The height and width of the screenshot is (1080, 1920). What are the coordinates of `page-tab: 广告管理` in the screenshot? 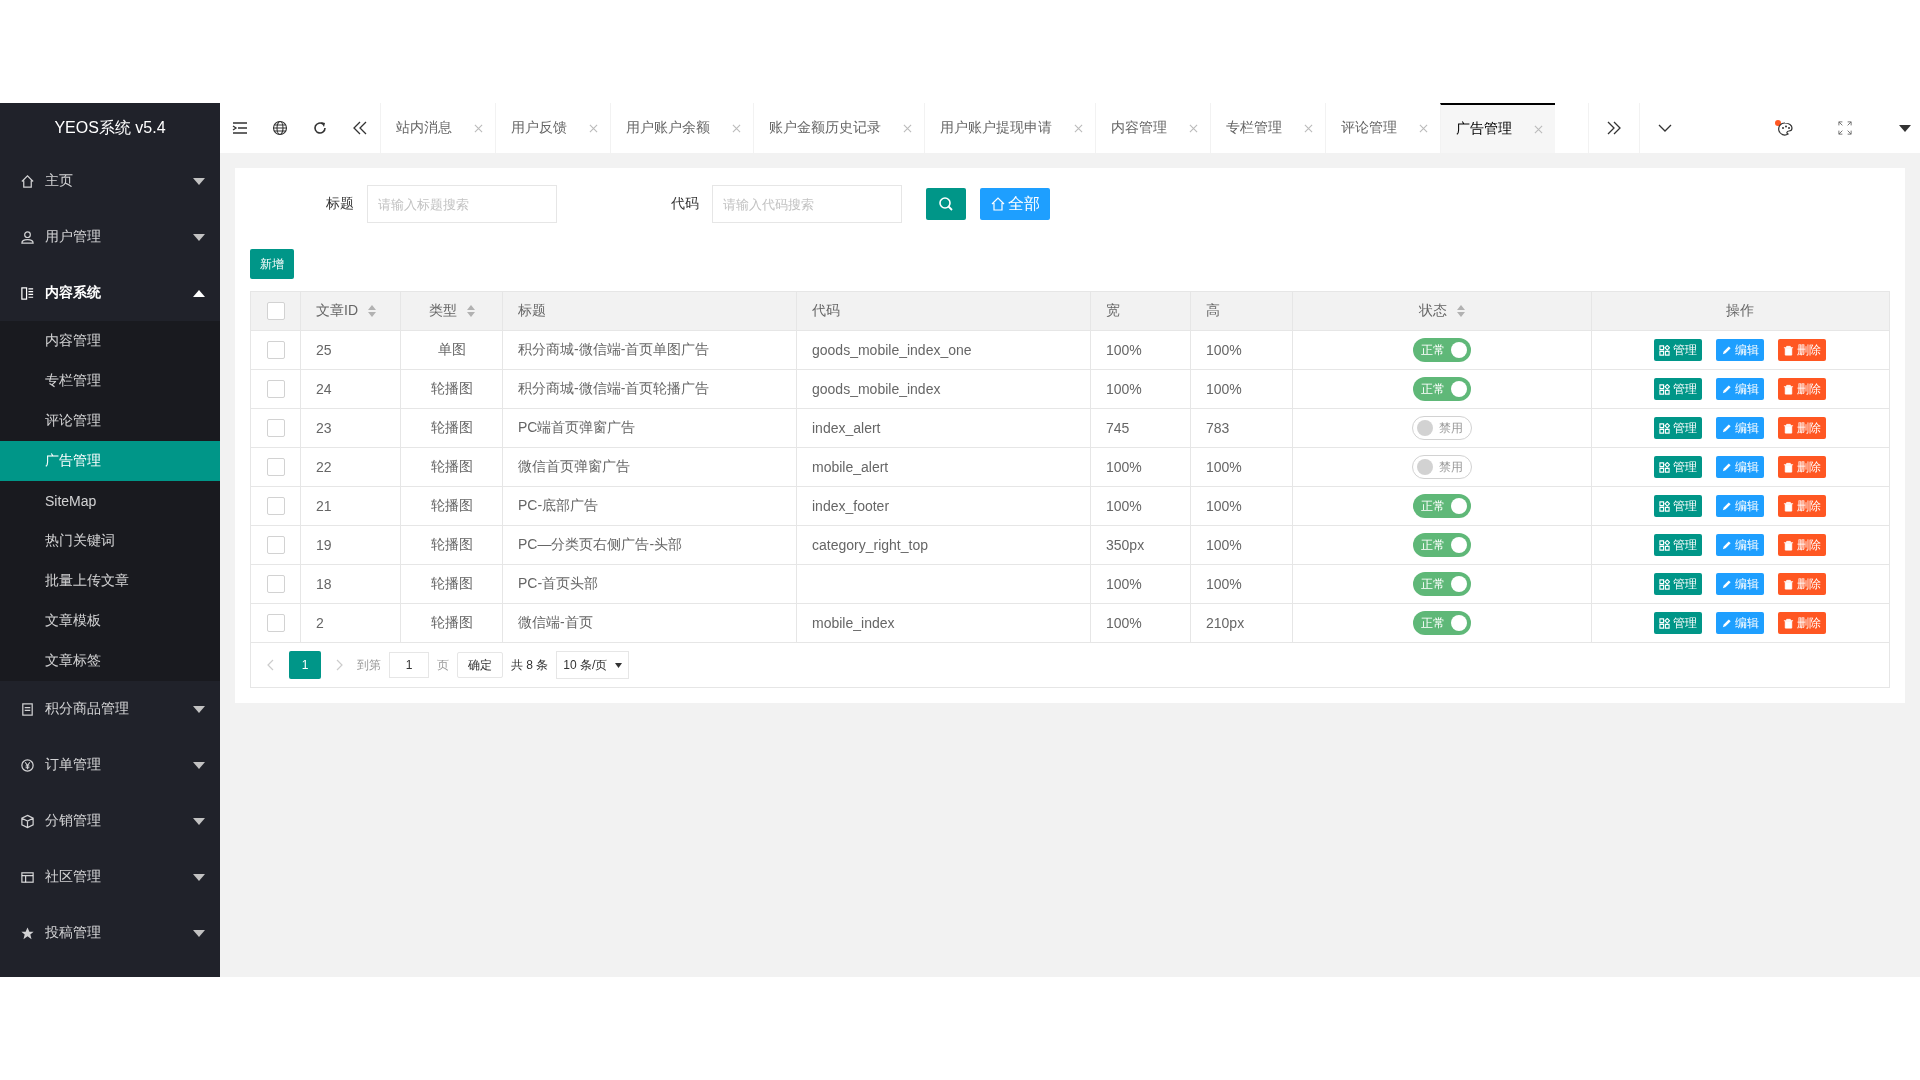 It's located at (1497, 128).